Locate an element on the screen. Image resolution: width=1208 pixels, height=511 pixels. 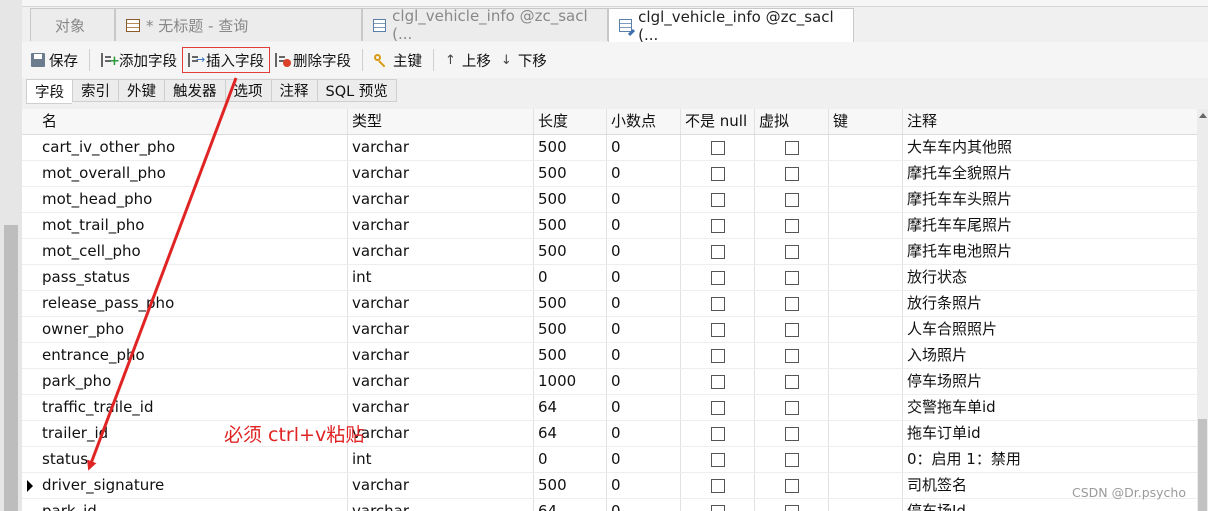
field-name-cell: driver_signature is located at coordinates (193, 485).